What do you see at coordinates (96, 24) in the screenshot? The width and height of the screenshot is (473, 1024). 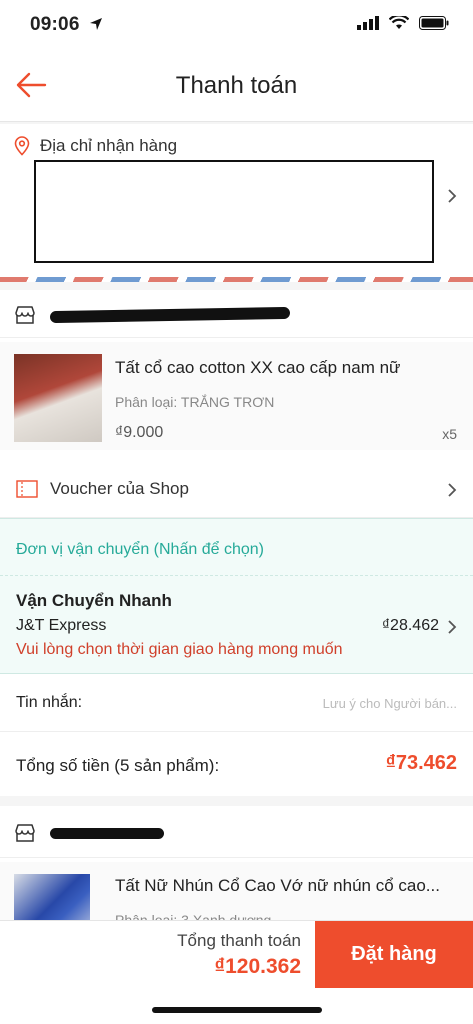 I see `location-arrow-icon` at bounding box center [96, 24].